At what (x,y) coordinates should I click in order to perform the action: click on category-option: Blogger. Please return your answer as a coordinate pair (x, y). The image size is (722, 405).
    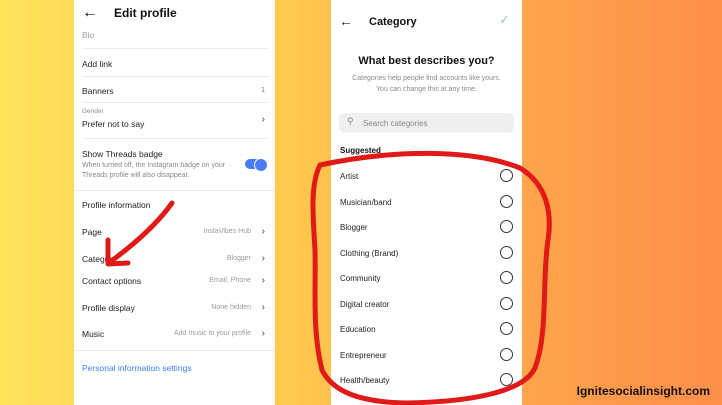
    Looking at the image, I should click on (426, 229).